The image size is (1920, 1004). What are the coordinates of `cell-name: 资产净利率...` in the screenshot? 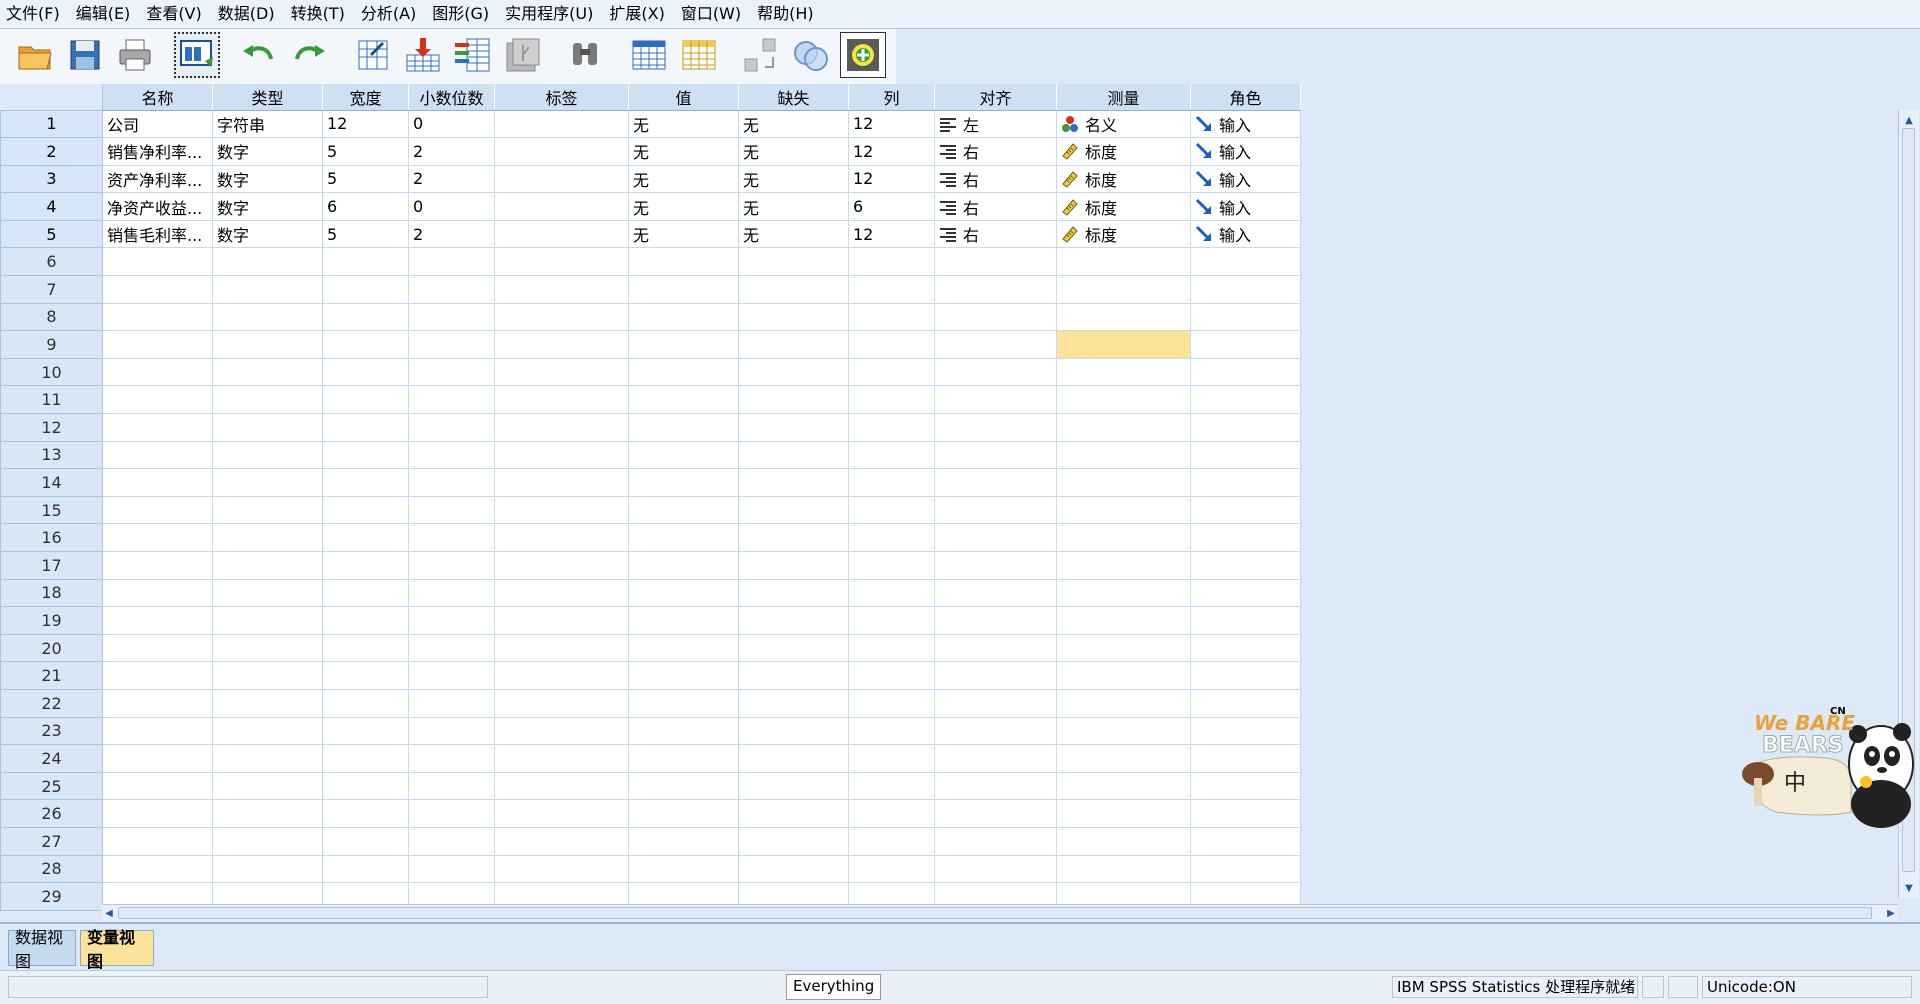 It's located at (157, 179).